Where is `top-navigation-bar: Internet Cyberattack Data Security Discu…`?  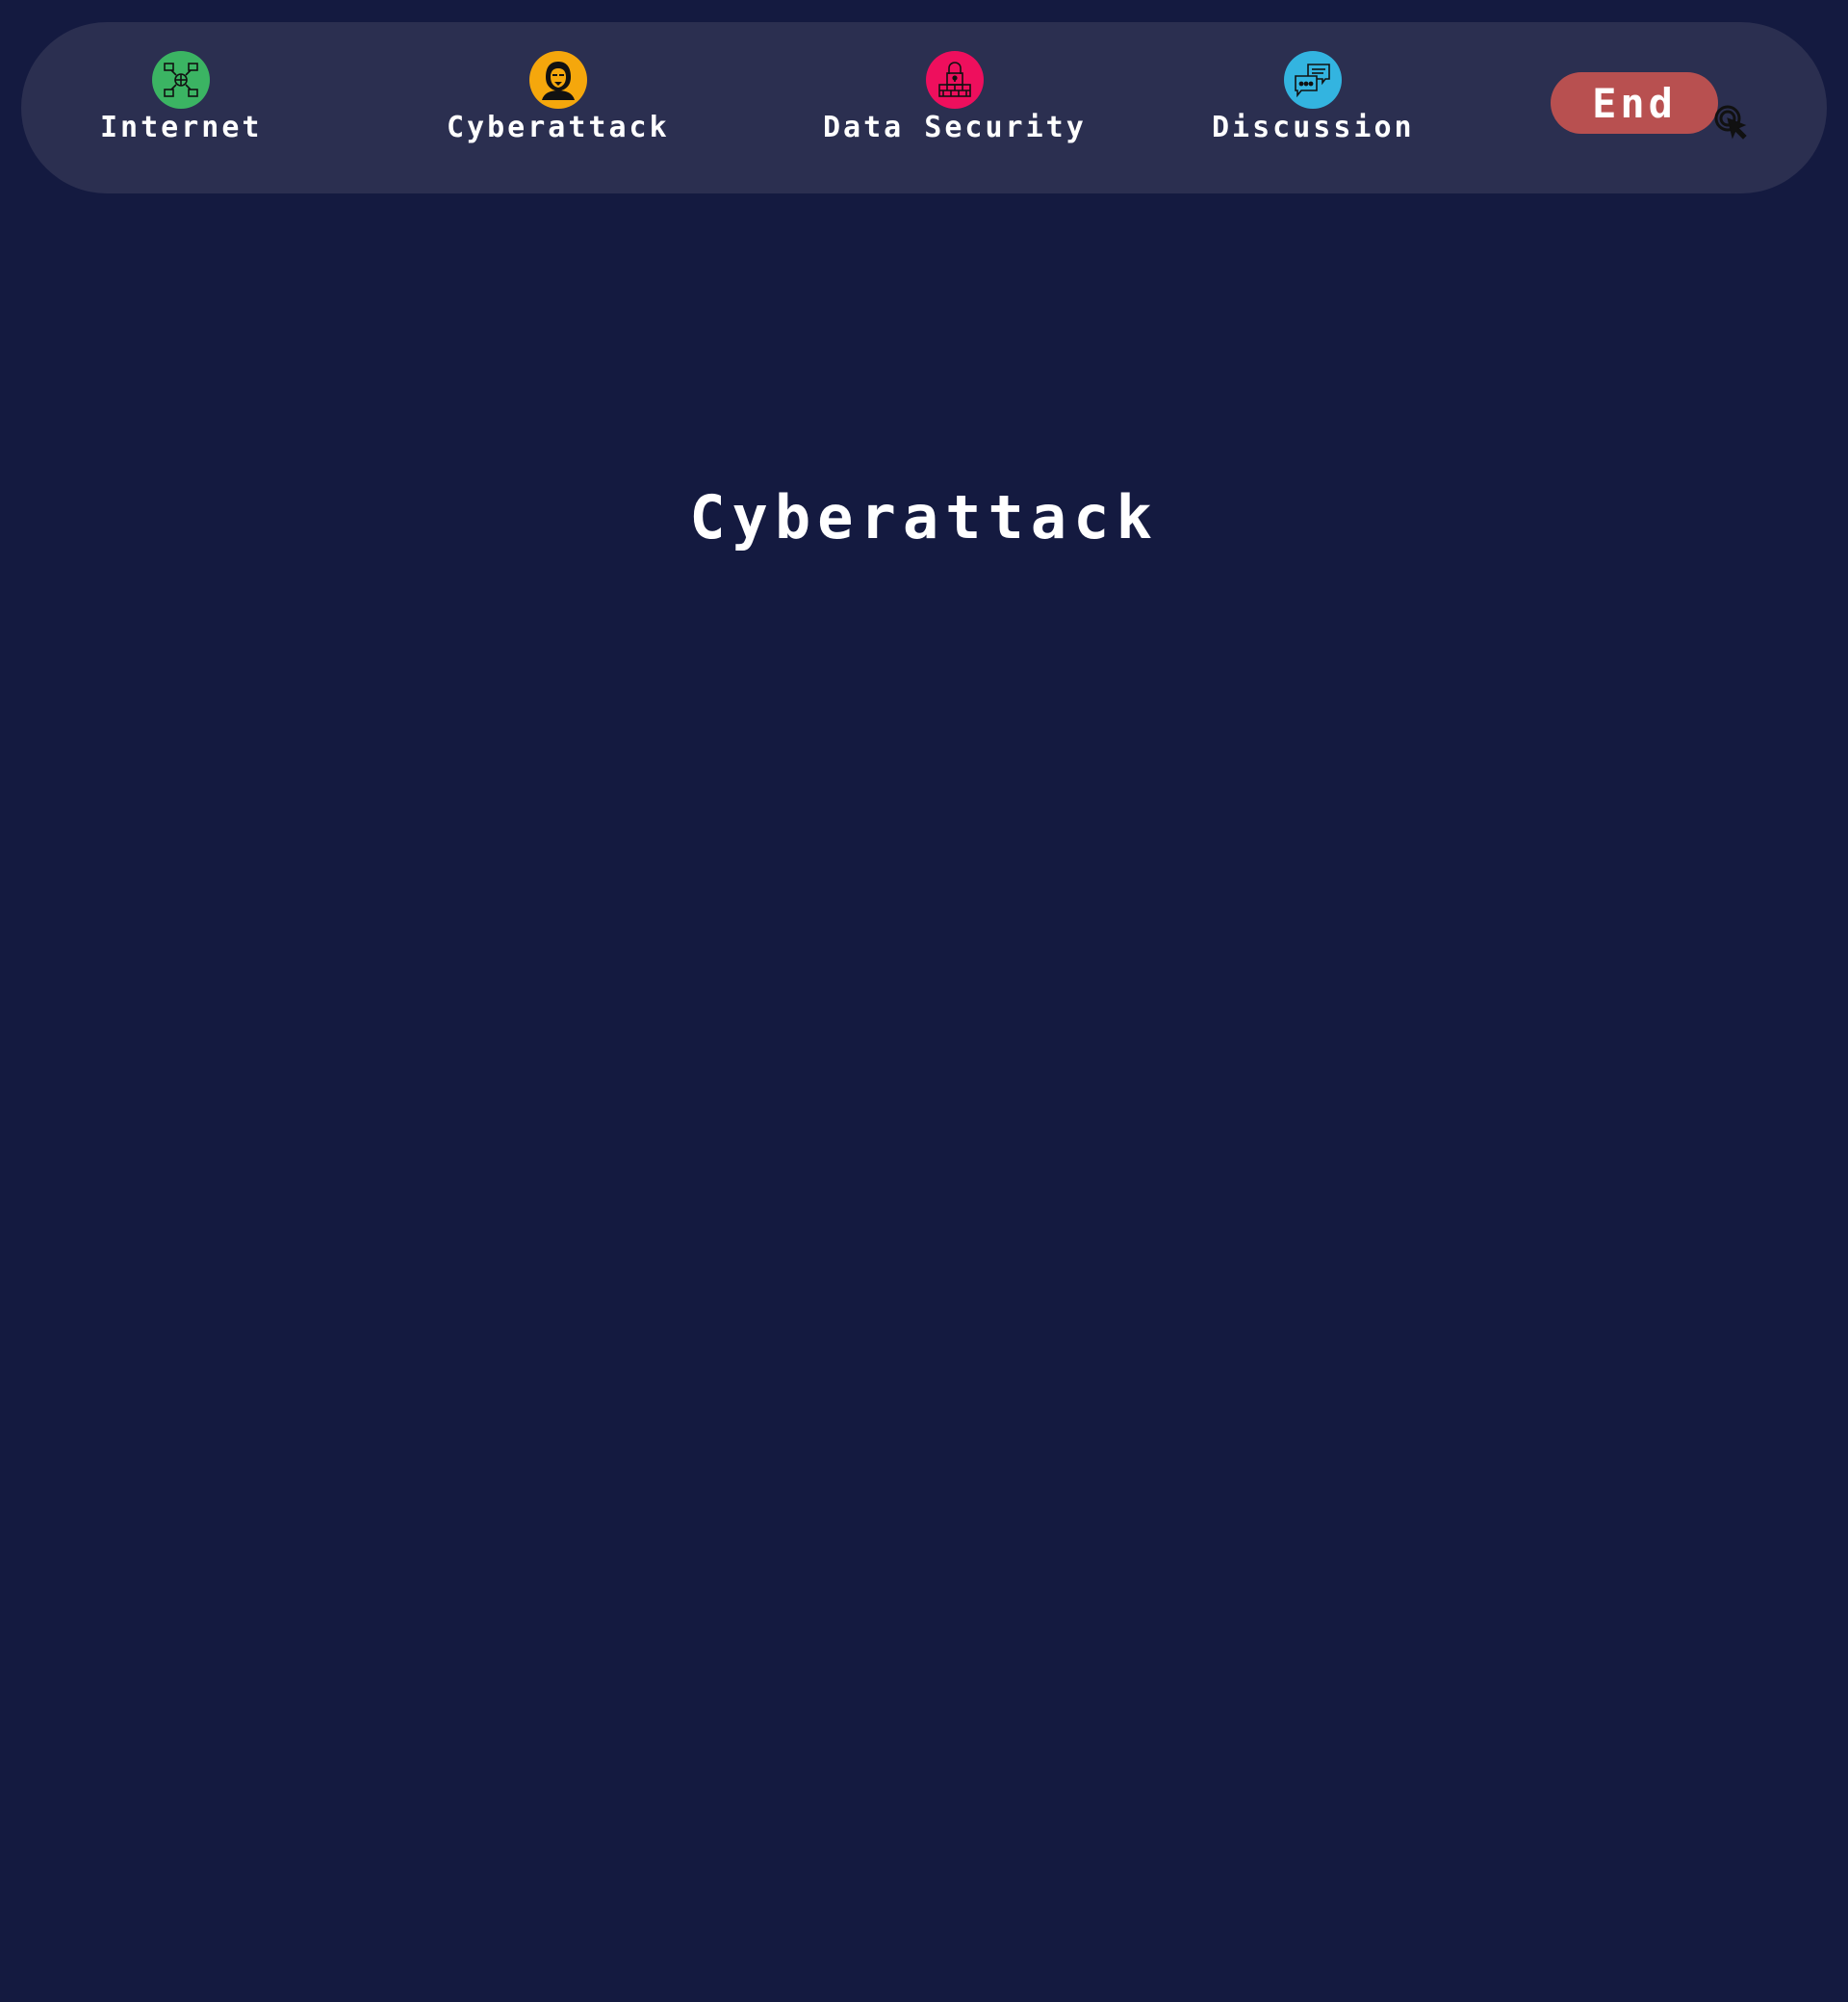
top-navigation-bar: Internet Cyberattack Data Security Discu… is located at coordinates (924, 107).